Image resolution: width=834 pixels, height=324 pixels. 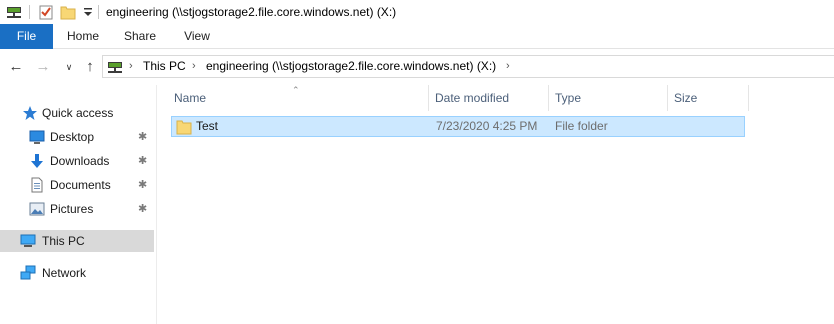 I want to click on sidebar-item-label: Documents, so click(x=80, y=185).